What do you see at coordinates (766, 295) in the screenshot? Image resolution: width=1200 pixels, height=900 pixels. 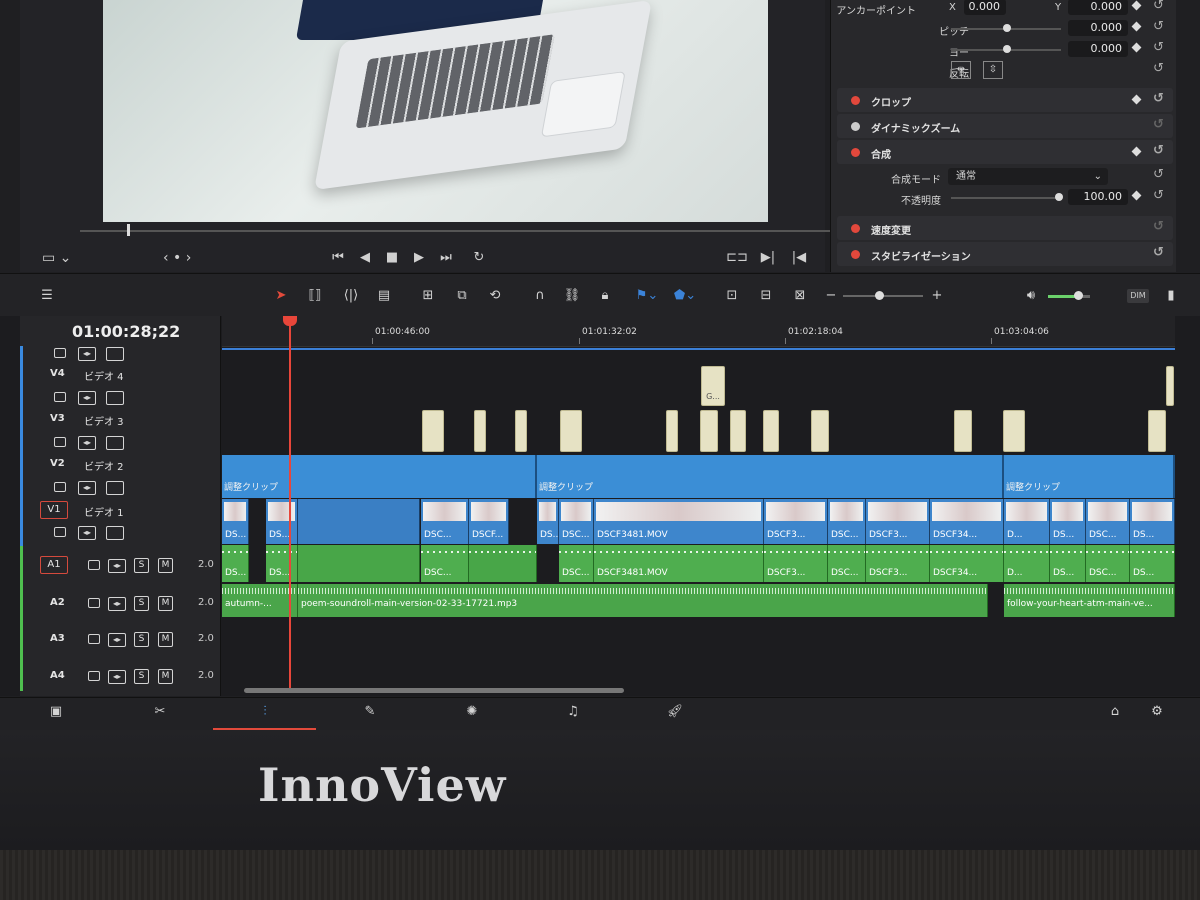 I see `zoom-detail-icon: ⊟` at bounding box center [766, 295].